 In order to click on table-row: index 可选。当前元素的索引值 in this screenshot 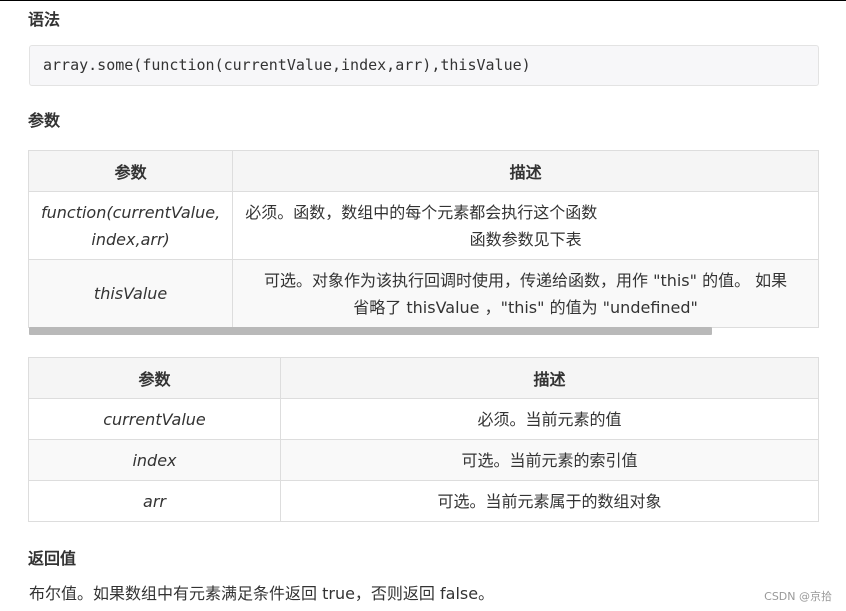, I will do `click(423, 460)`.